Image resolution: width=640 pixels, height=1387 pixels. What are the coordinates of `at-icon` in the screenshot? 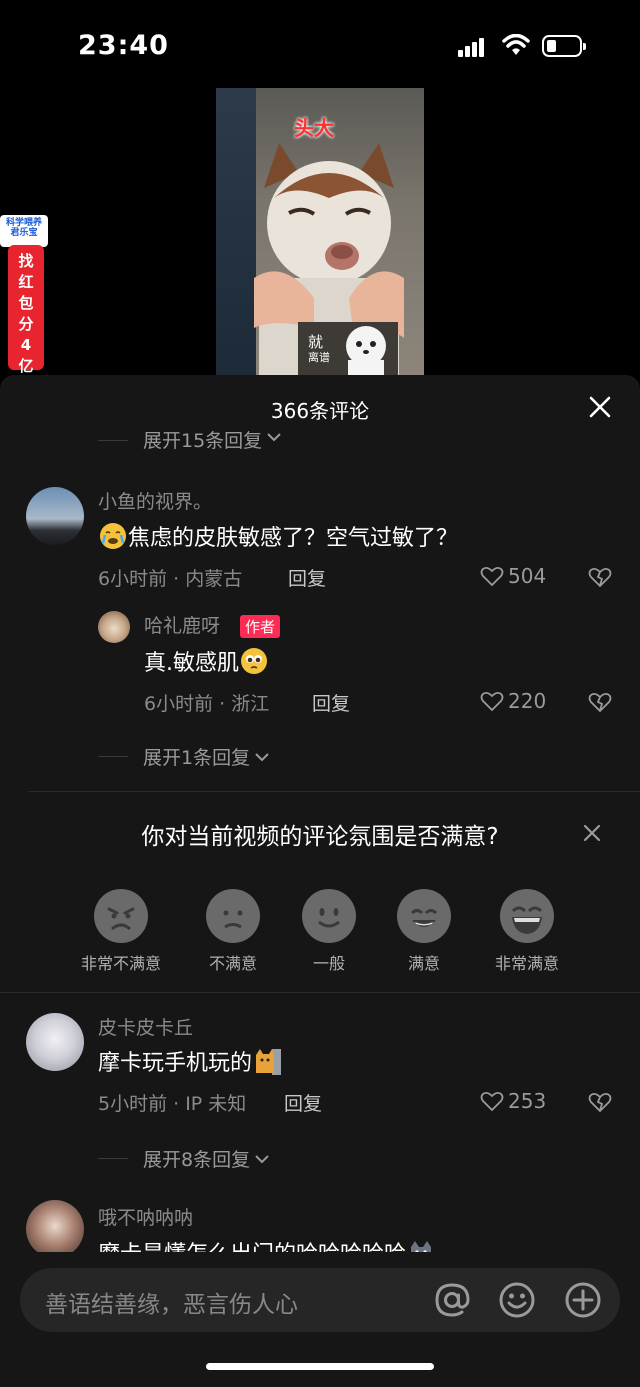 It's located at (452, 1300).